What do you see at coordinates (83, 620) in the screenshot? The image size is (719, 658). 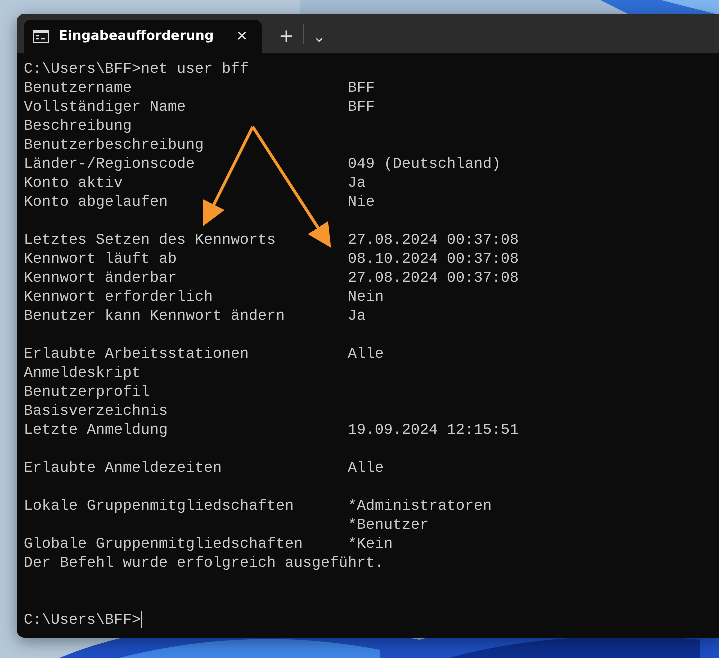 I see `prompt: C:\Users\BFF>` at bounding box center [83, 620].